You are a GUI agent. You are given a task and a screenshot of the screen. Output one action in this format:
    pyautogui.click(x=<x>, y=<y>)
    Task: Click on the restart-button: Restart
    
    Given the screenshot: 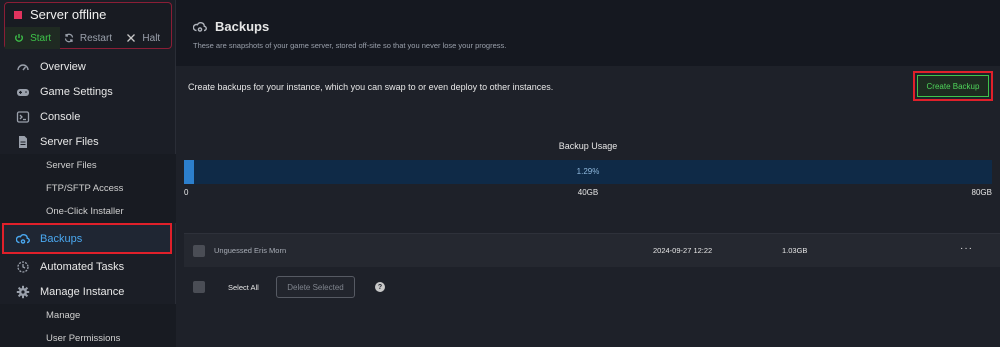 What is the action you would take?
    pyautogui.click(x=87, y=38)
    